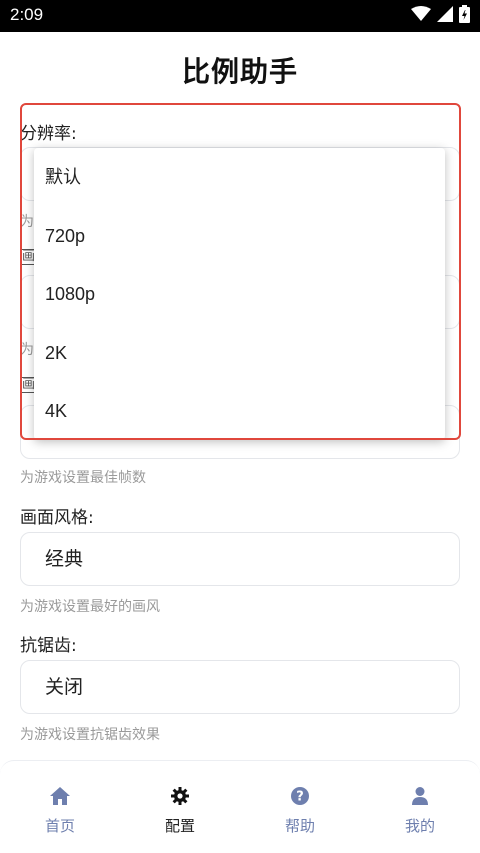 The width and height of the screenshot is (480, 853). I want to click on nav-label-config: 配置, so click(179, 826).